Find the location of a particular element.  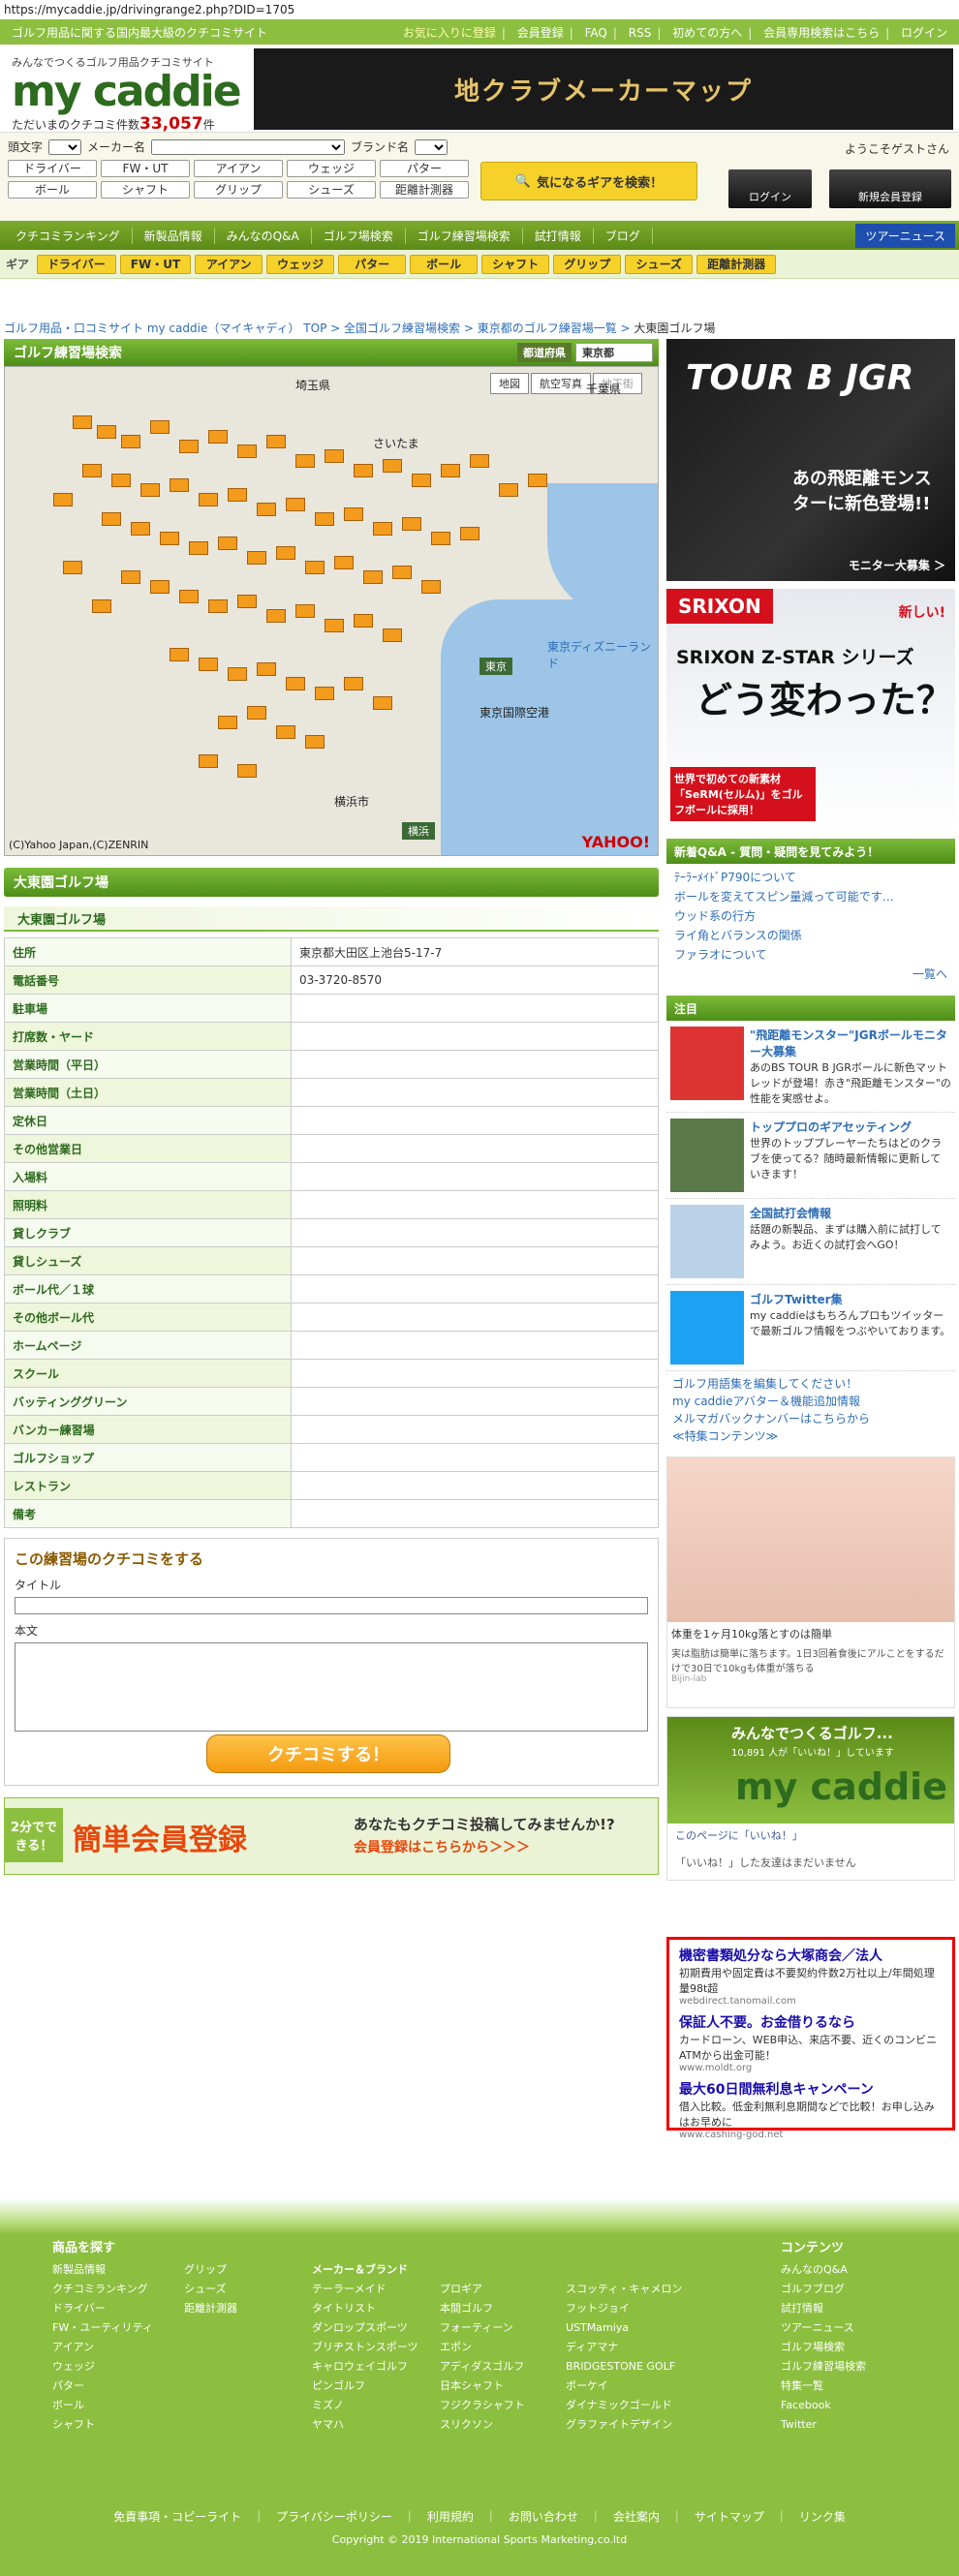

side-link: my caddieアバター＆機能追加情報 is located at coordinates (810, 1401).